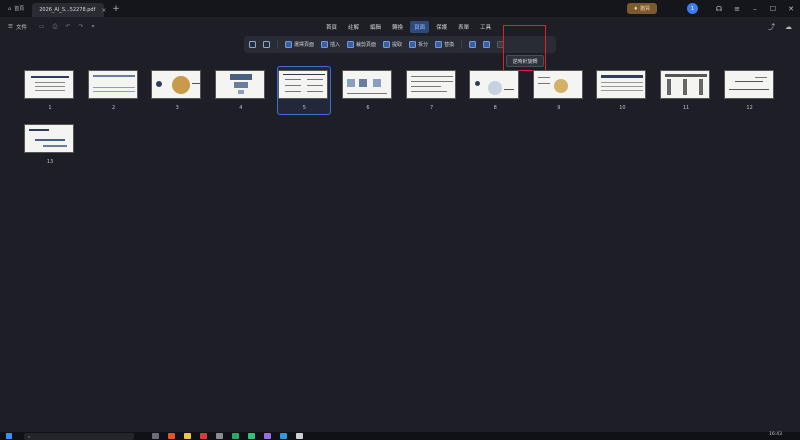  What do you see at coordinates (559, 108) in the screenshot?
I see `page-number-label: 9` at bounding box center [559, 108].